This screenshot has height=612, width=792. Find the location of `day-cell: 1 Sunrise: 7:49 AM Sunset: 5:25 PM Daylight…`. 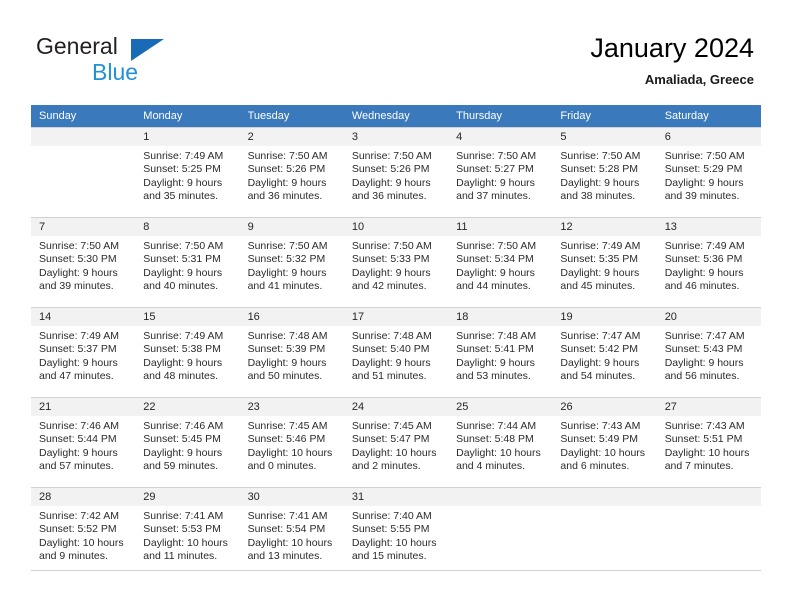

day-cell: 1 Sunrise: 7:49 AM Sunset: 5:25 PM Daylight… is located at coordinates (187, 172).